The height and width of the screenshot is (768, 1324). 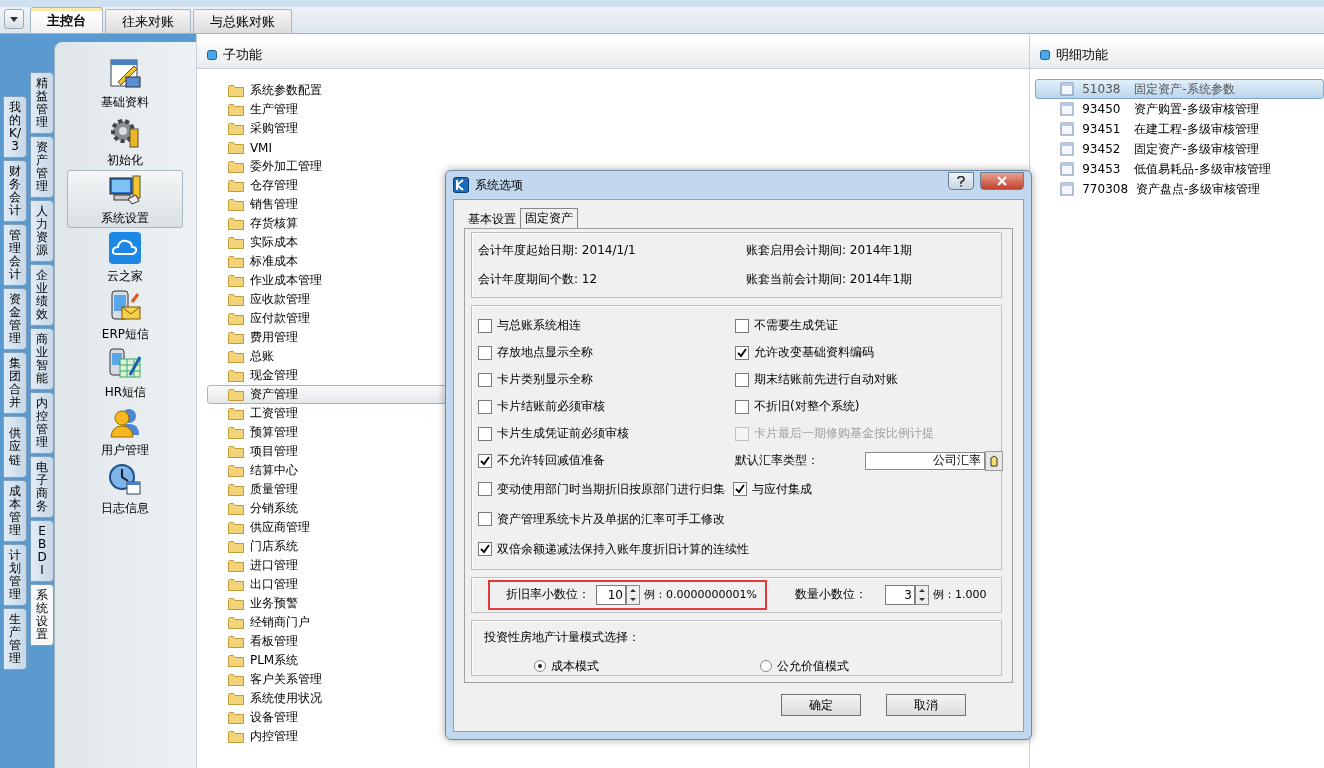 I want to click on folder-label: 销售管理, so click(x=273, y=204).